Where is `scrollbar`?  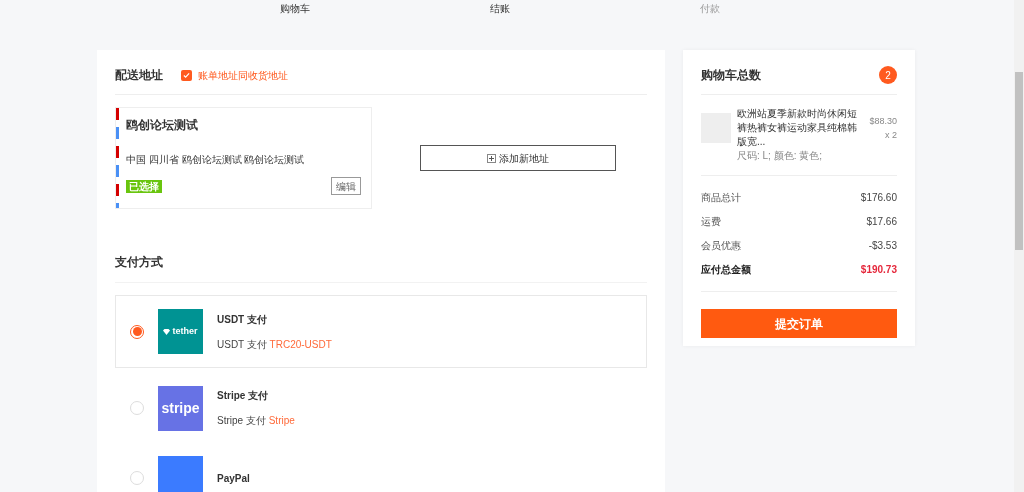 scrollbar is located at coordinates (1019, 246).